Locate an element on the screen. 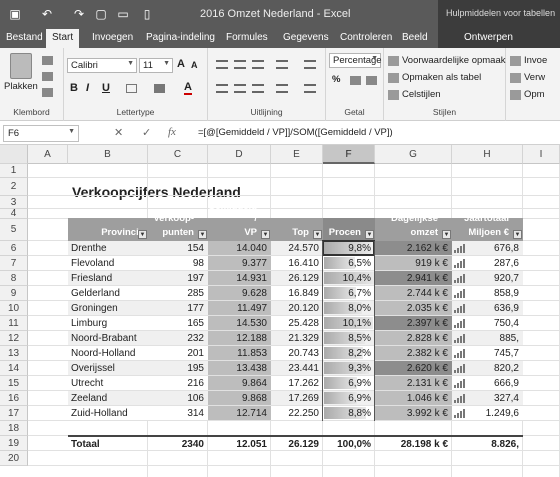 This screenshot has height=477, width=560. cell-procent: 8,2% is located at coordinates (348, 354).